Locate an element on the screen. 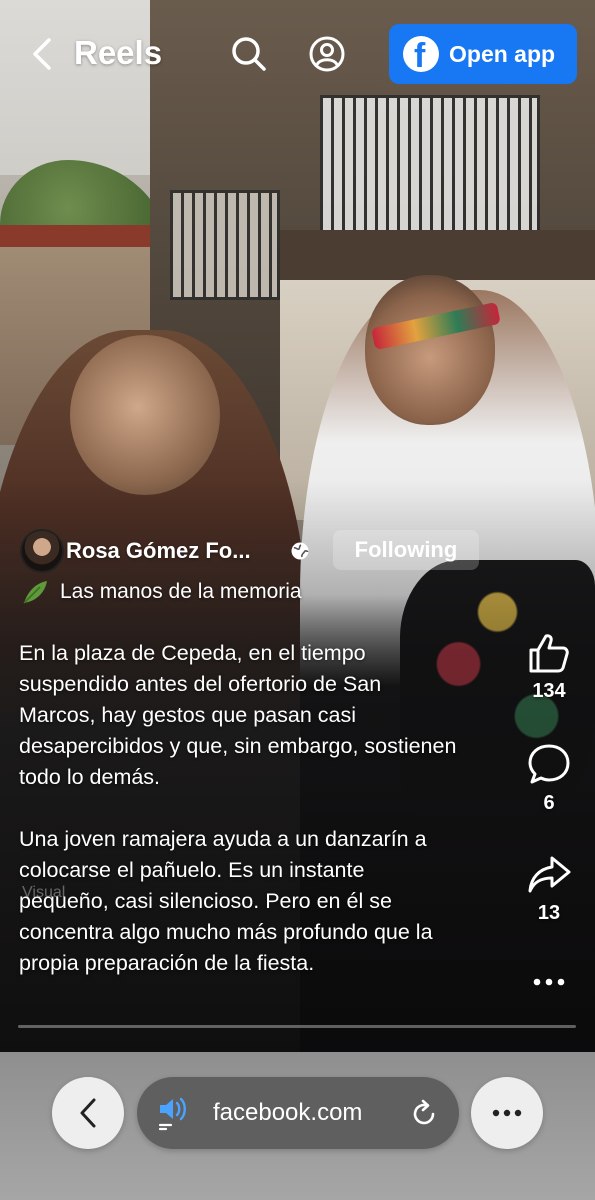 Image resolution: width=595 pixels, height=1200 pixels. man-head is located at coordinates (430, 350).